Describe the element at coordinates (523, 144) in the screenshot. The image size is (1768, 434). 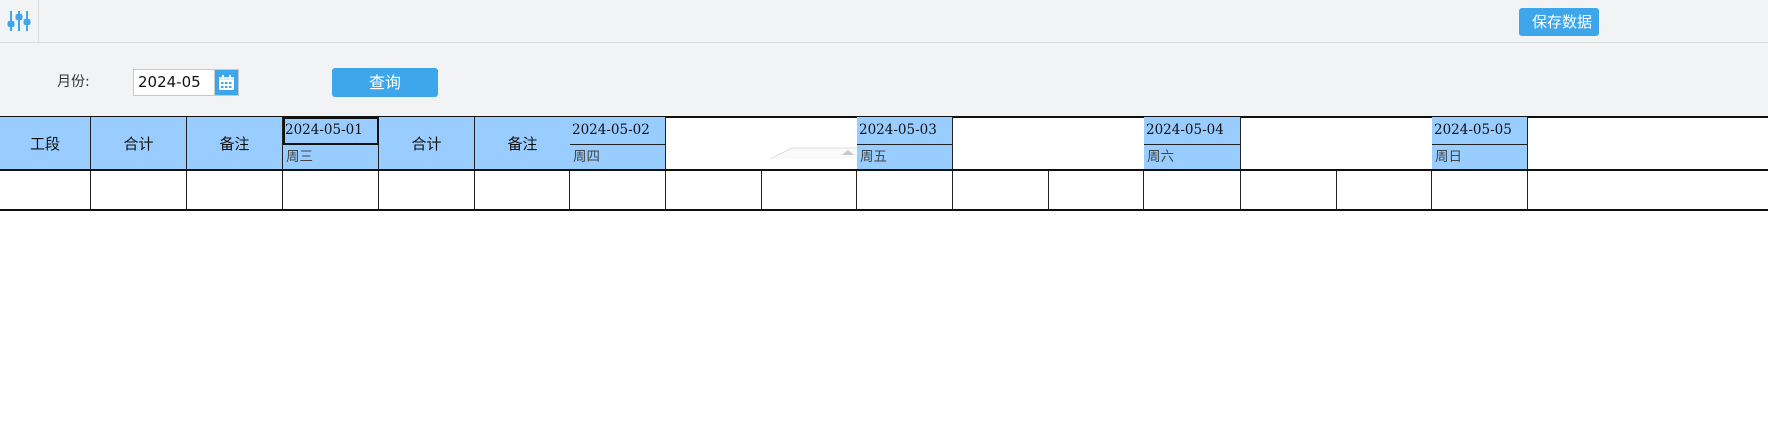
I see `day-remark-header: 备注` at that location.